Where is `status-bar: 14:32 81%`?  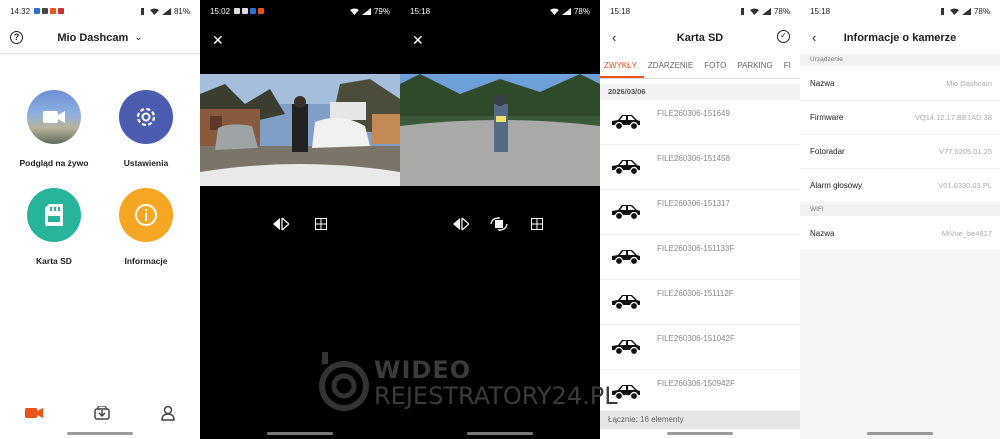
status-bar: 14:32 81% is located at coordinates (100, 11).